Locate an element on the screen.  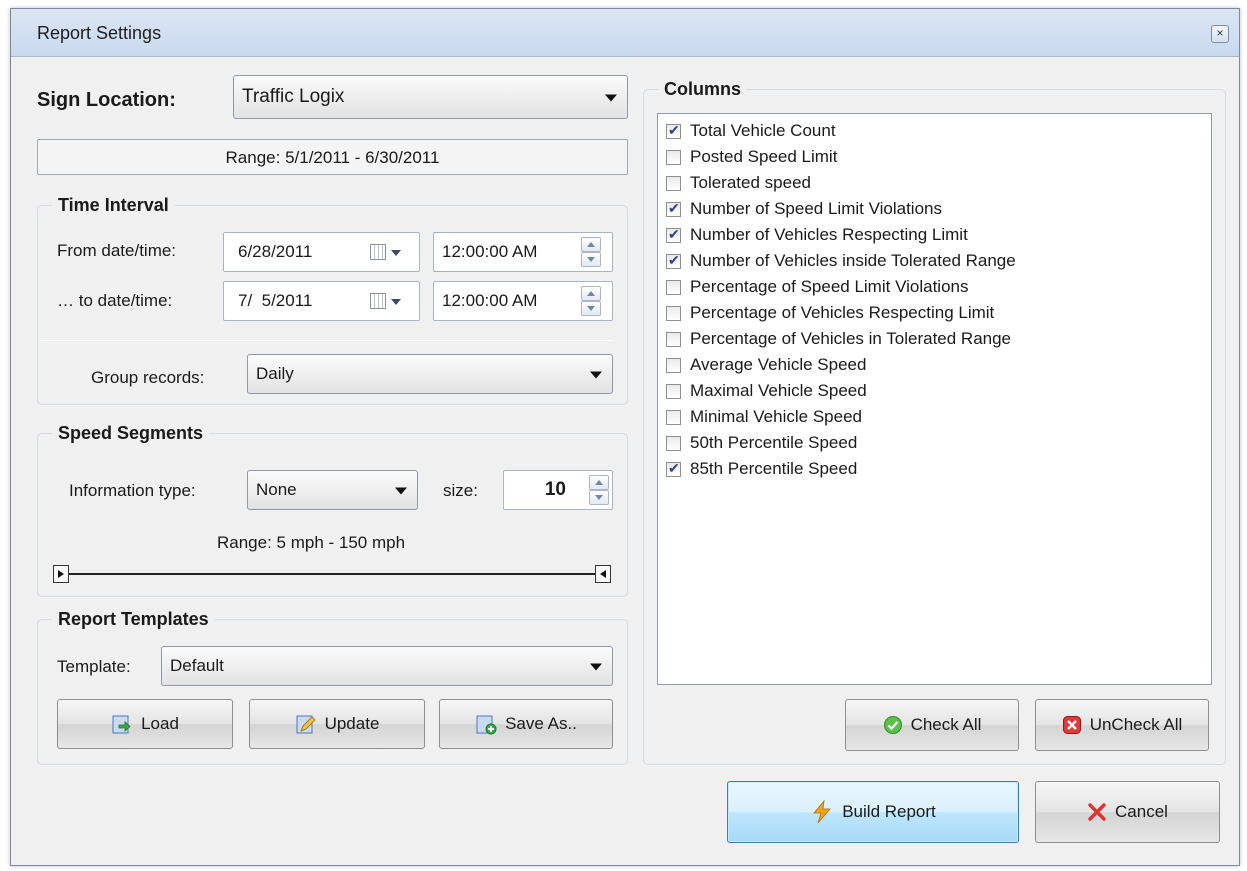
column-checkbox-row: Posted Speed Limit is located at coordinates (751, 157).